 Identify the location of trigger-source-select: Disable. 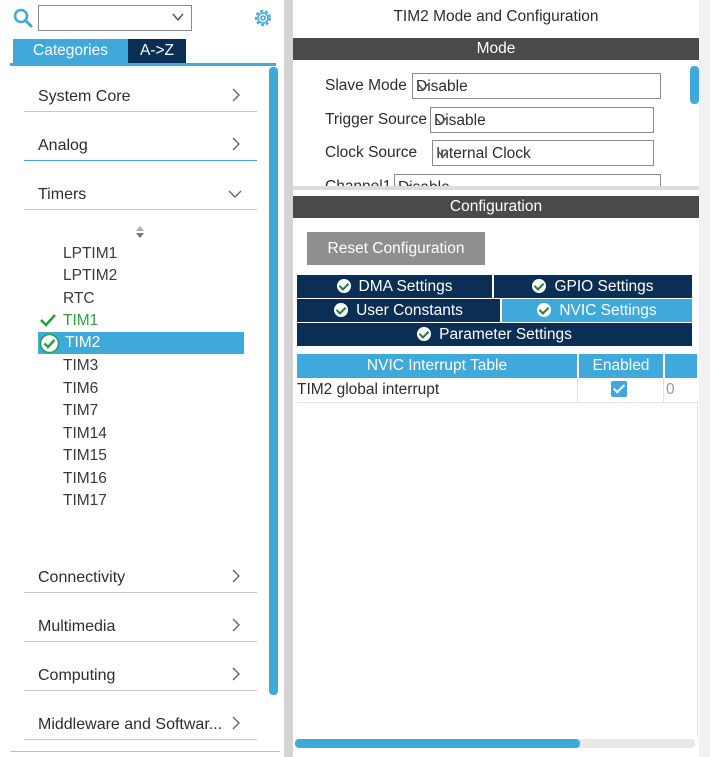
(542, 120).